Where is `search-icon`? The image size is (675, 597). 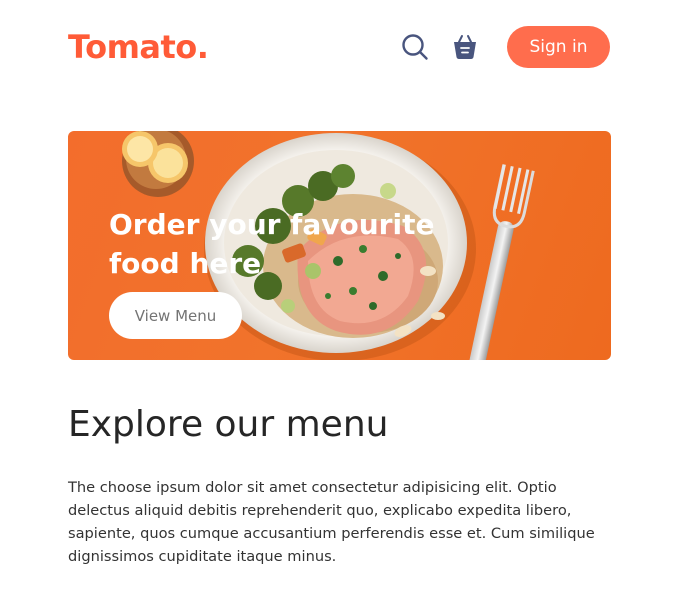
search-icon is located at coordinates (415, 47).